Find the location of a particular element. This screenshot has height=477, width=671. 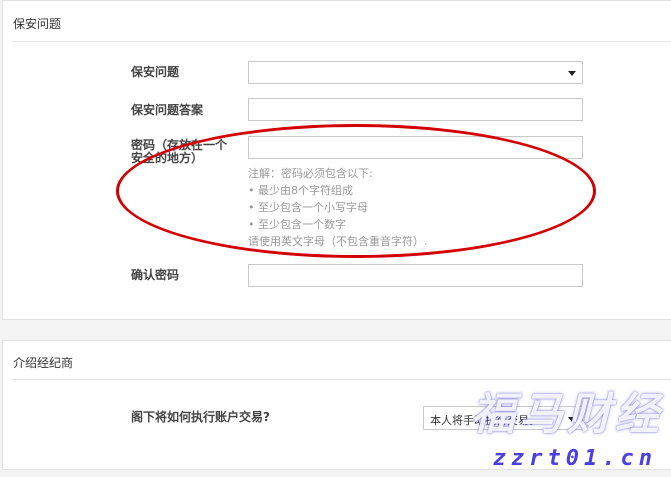

password-hint-lowercase: • 至少包含一个小写字母 is located at coordinates (308, 207).